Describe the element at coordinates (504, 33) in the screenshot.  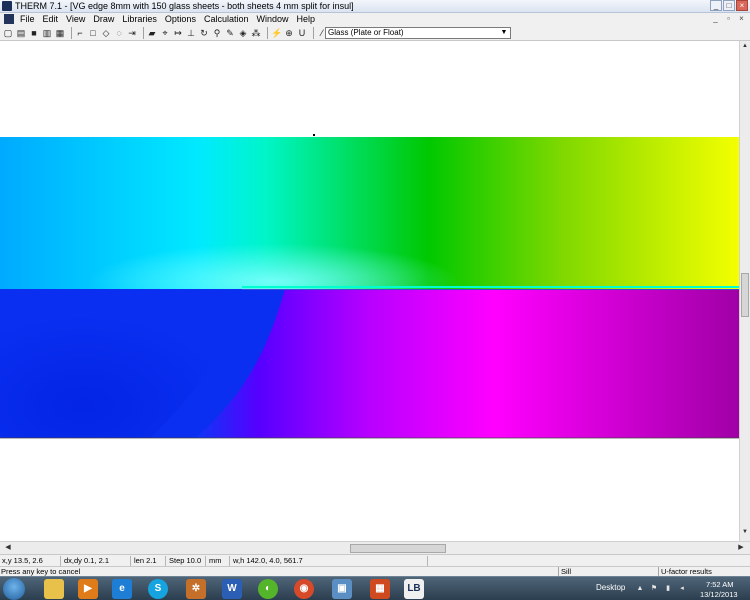
I see `chevron-down-icon: ▼` at that location.